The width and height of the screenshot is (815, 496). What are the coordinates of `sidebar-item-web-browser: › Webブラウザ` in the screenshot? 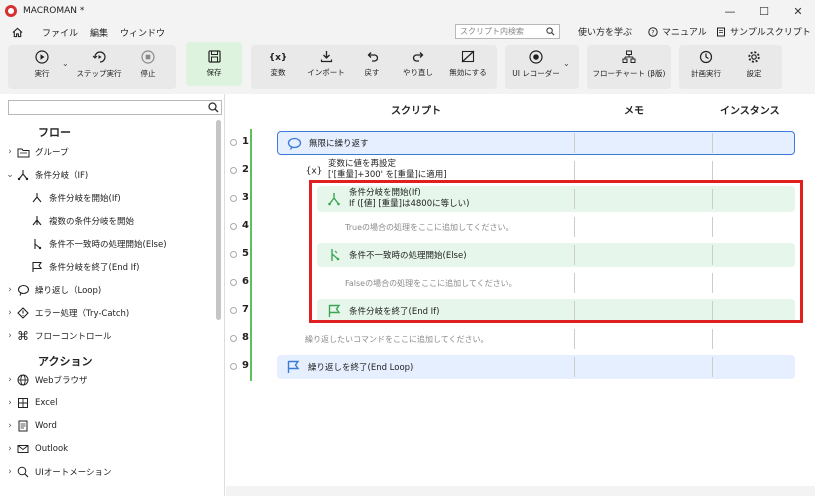 It's located at (46, 380).